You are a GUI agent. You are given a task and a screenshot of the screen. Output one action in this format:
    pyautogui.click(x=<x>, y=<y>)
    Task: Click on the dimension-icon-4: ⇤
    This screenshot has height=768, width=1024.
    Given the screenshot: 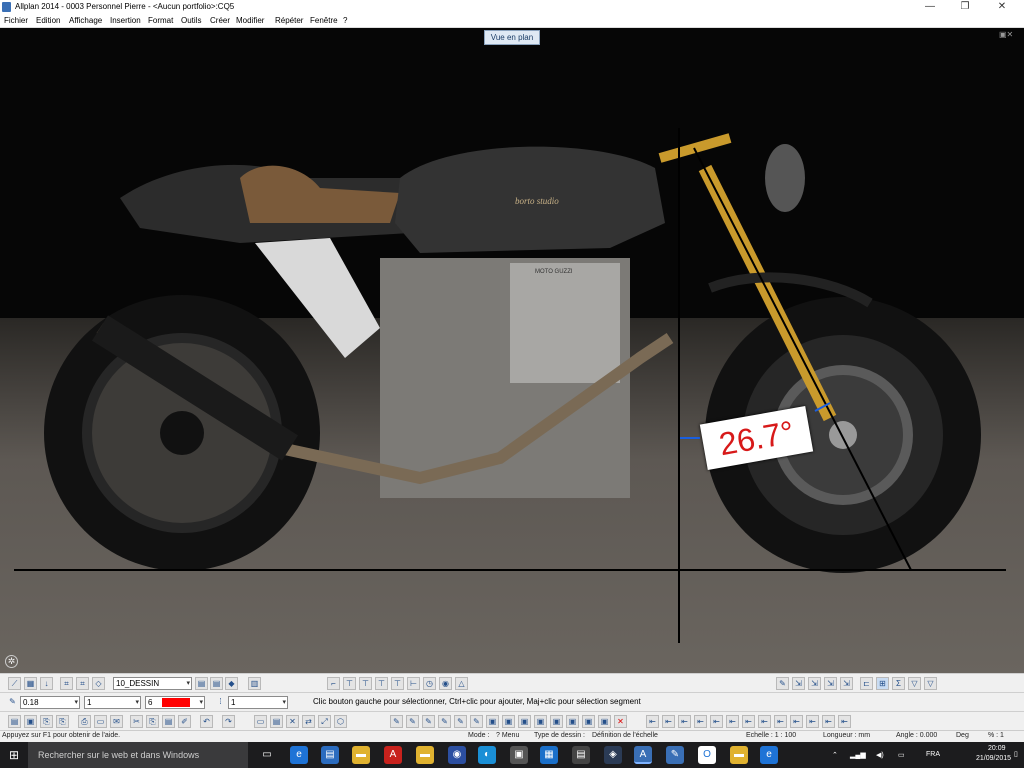 What is the action you would take?
    pyautogui.click(x=700, y=721)
    